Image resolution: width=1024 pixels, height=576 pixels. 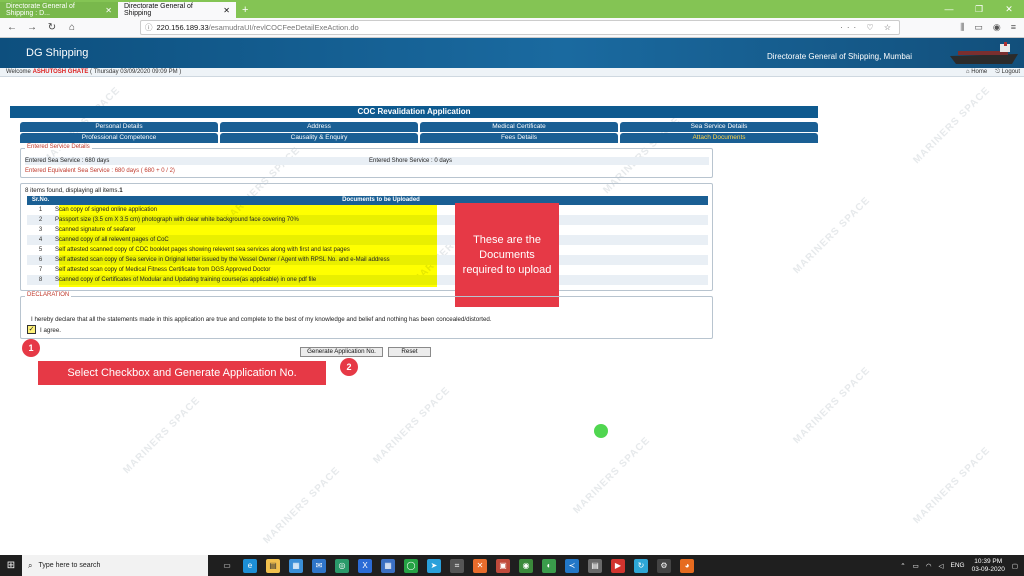 I want to click on back-icon: ←, so click(x=12, y=27).